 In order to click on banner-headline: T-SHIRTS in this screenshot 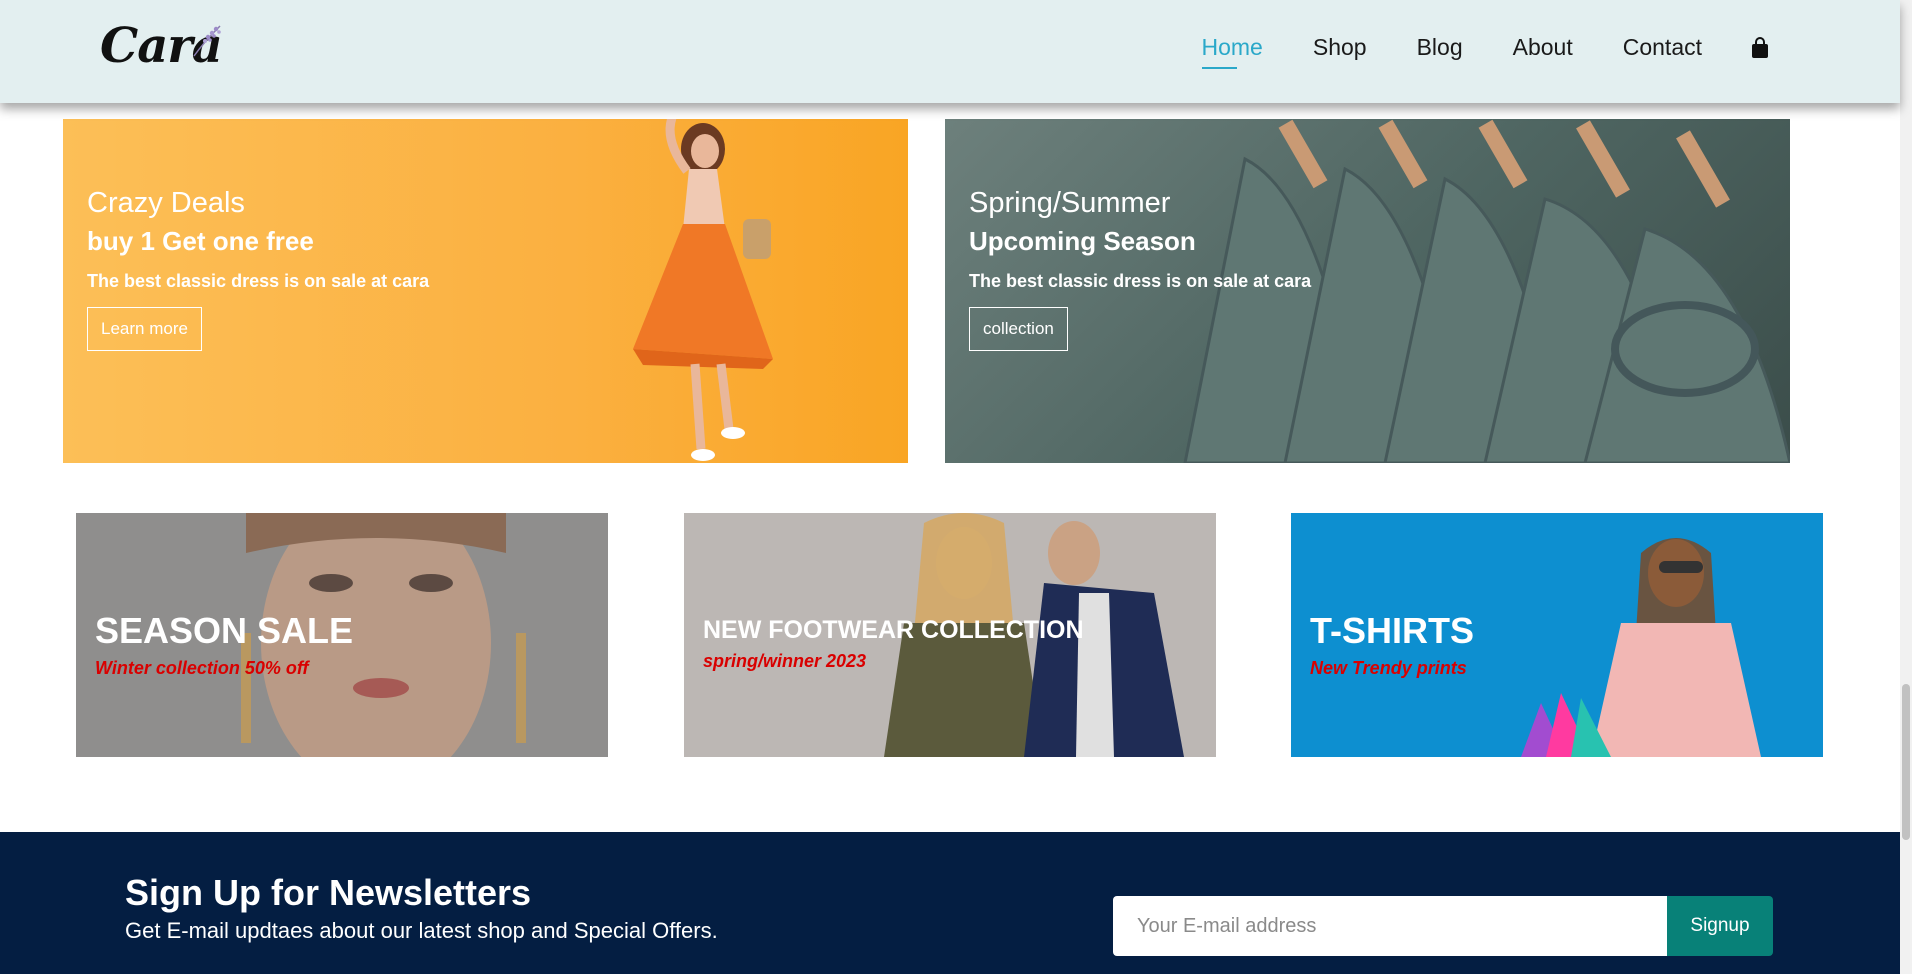, I will do `click(1392, 630)`.